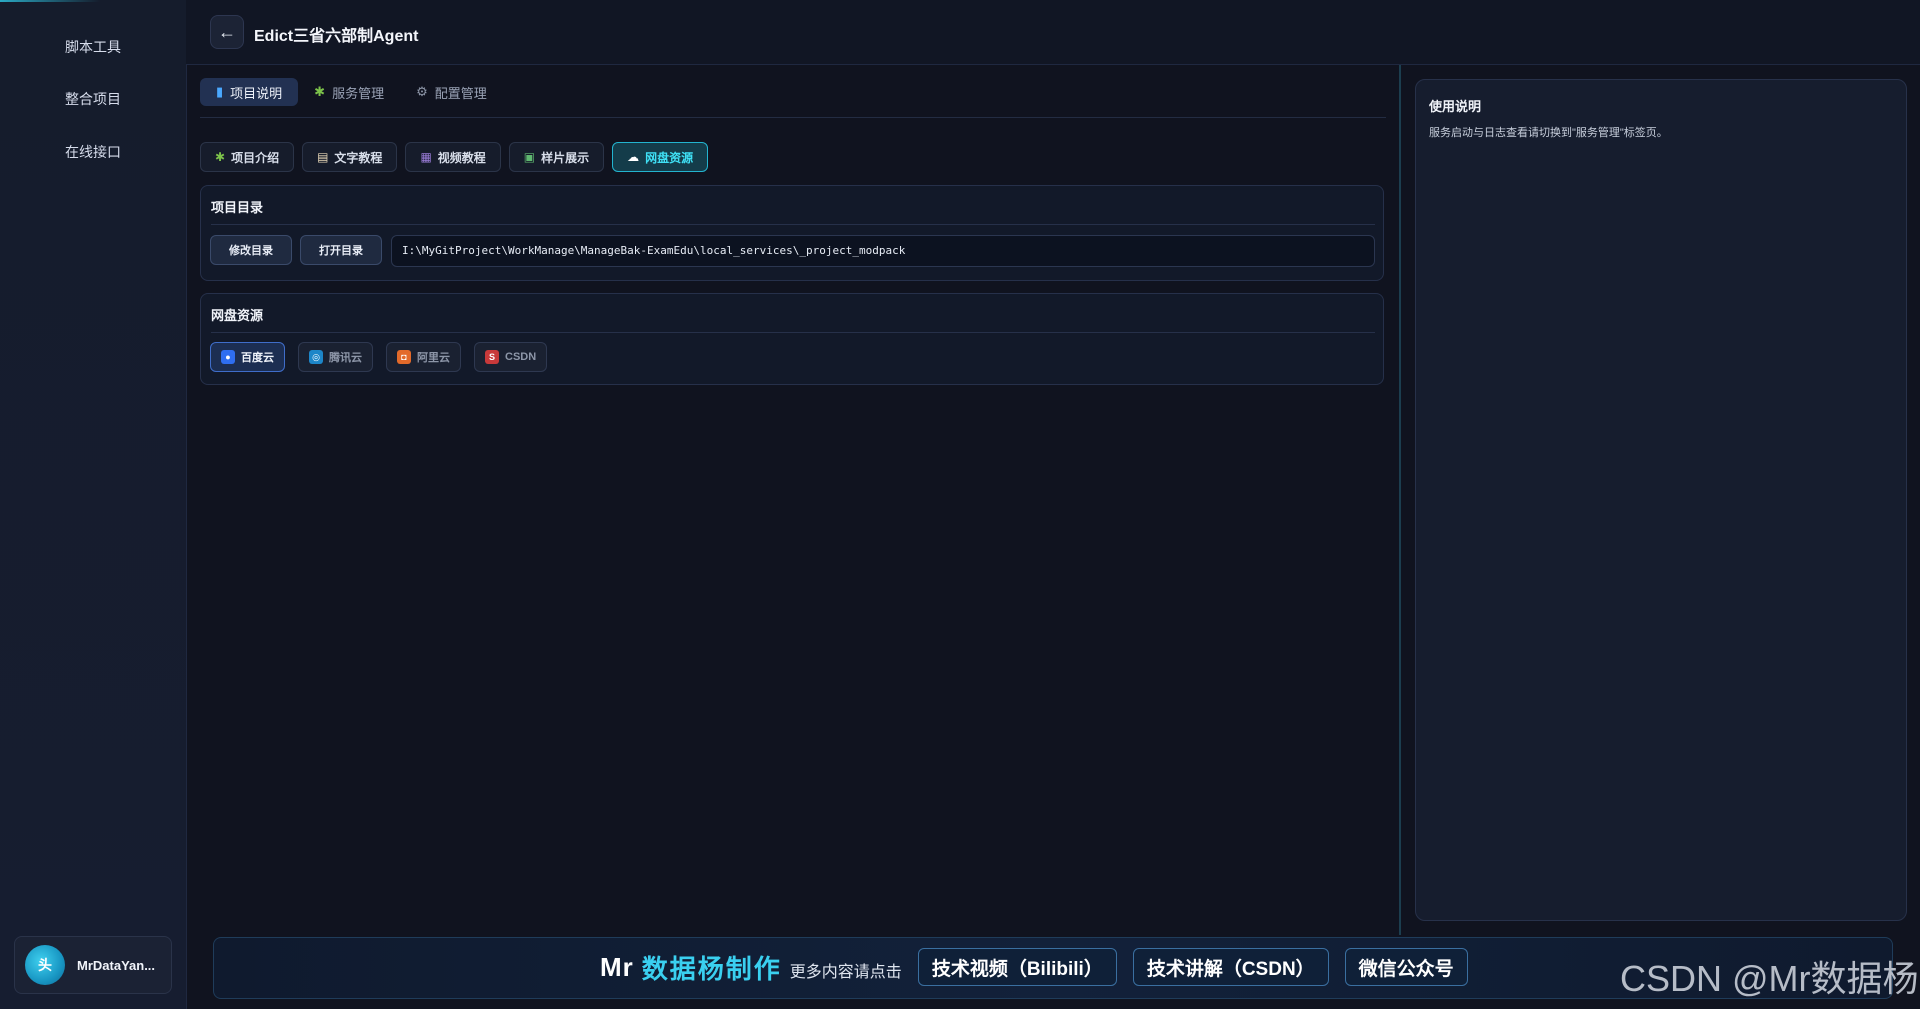 The height and width of the screenshot is (1009, 1920). Describe the element at coordinates (529, 157) in the screenshot. I see `picture-icon: ▣` at that location.